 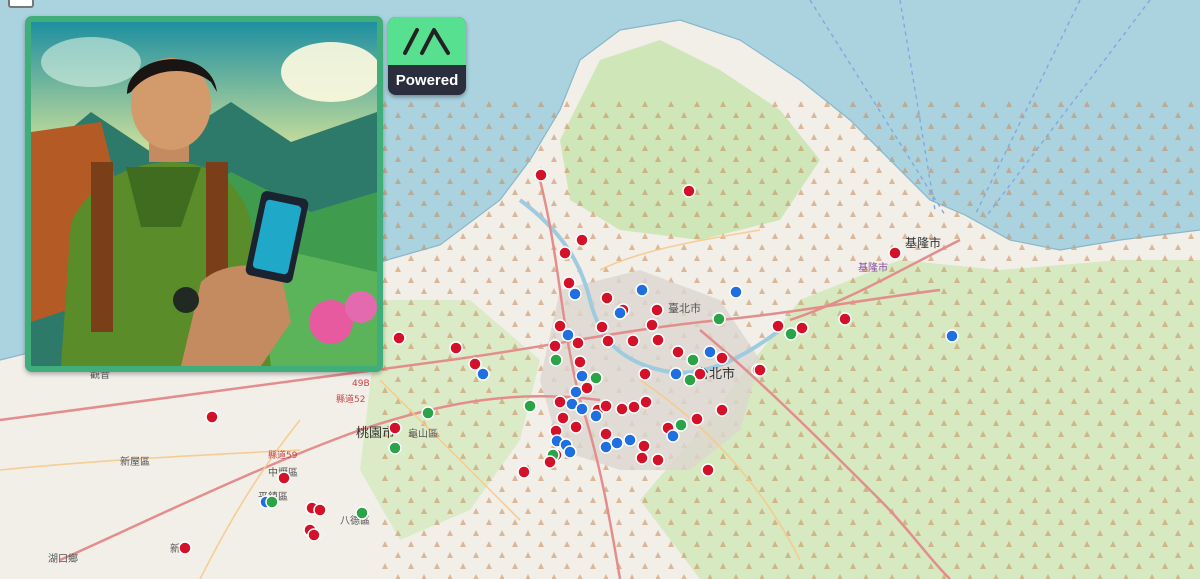 I want to click on label-keelung2: 基隆市, so click(x=873, y=267).